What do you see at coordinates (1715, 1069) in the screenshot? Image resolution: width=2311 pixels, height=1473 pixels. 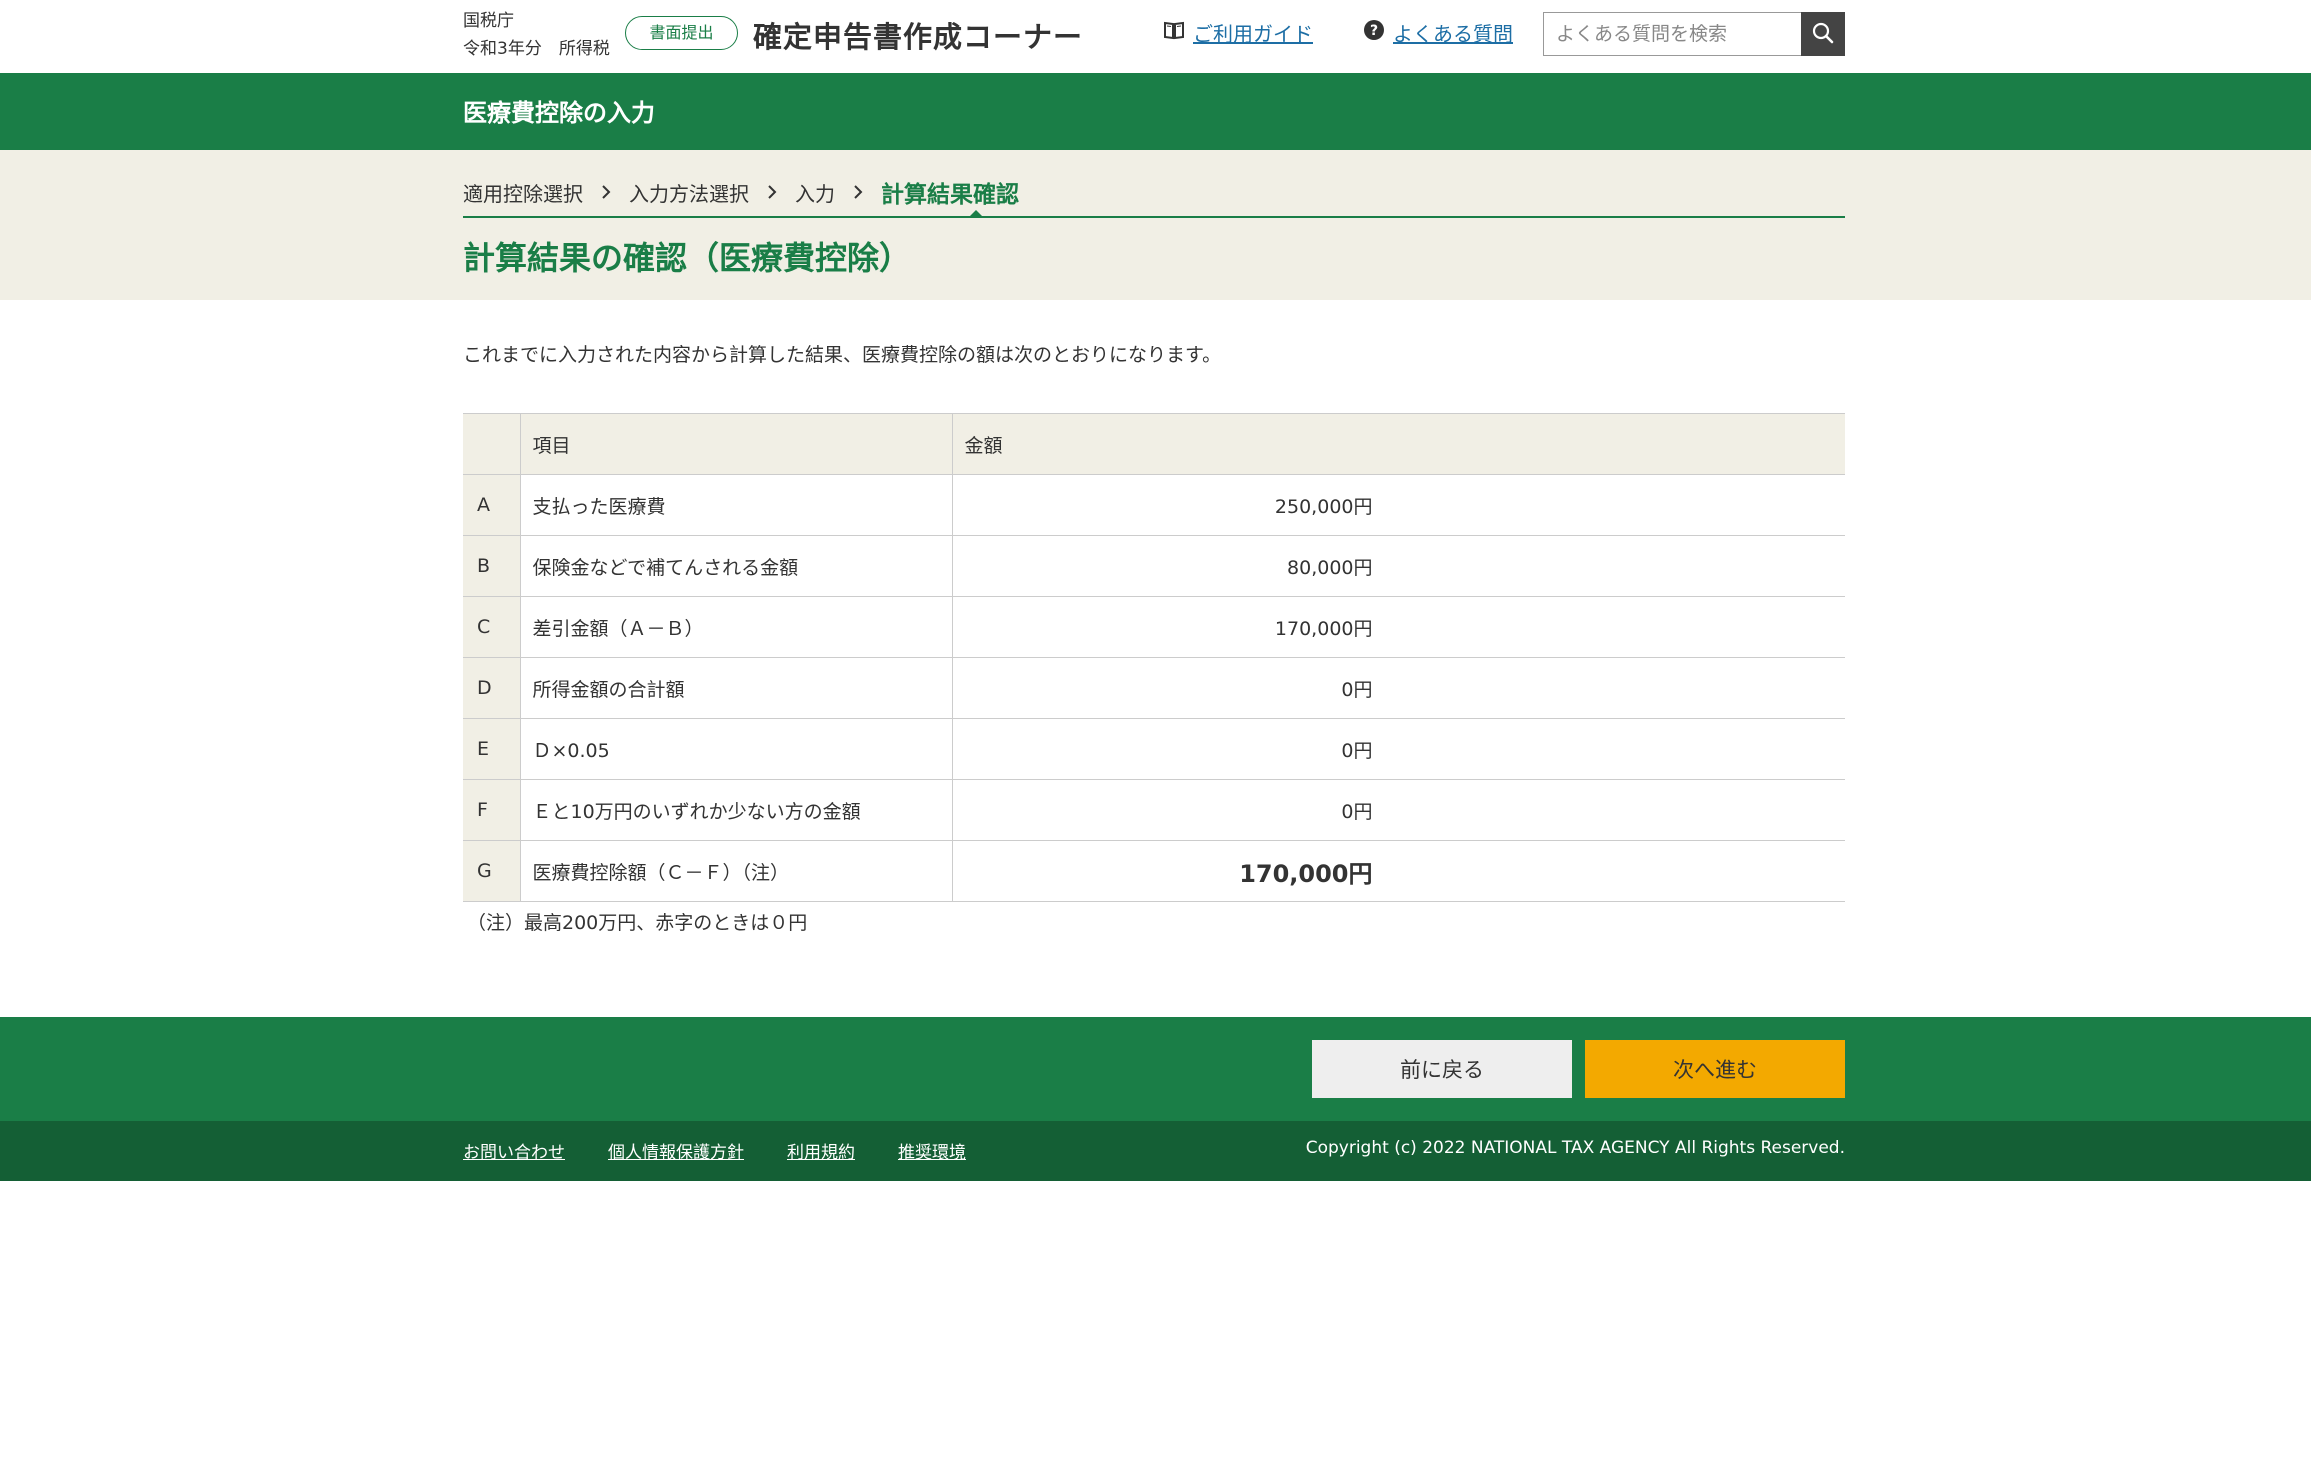 I see `next-button: 次へ進む` at bounding box center [1715, 1069].